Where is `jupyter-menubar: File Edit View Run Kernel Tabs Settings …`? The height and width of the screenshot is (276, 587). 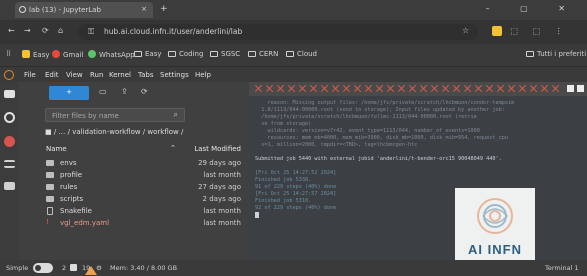 jupyter-menubar: File Edit View Run Kernel Tabs Settings … is located at coordinates (293, 74).